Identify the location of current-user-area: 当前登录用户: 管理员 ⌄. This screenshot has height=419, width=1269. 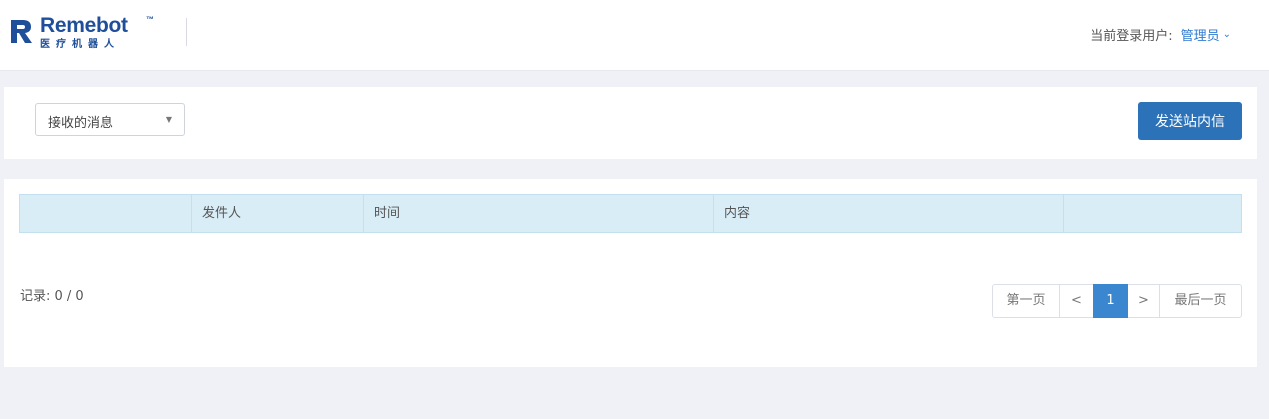
(1160, 34).